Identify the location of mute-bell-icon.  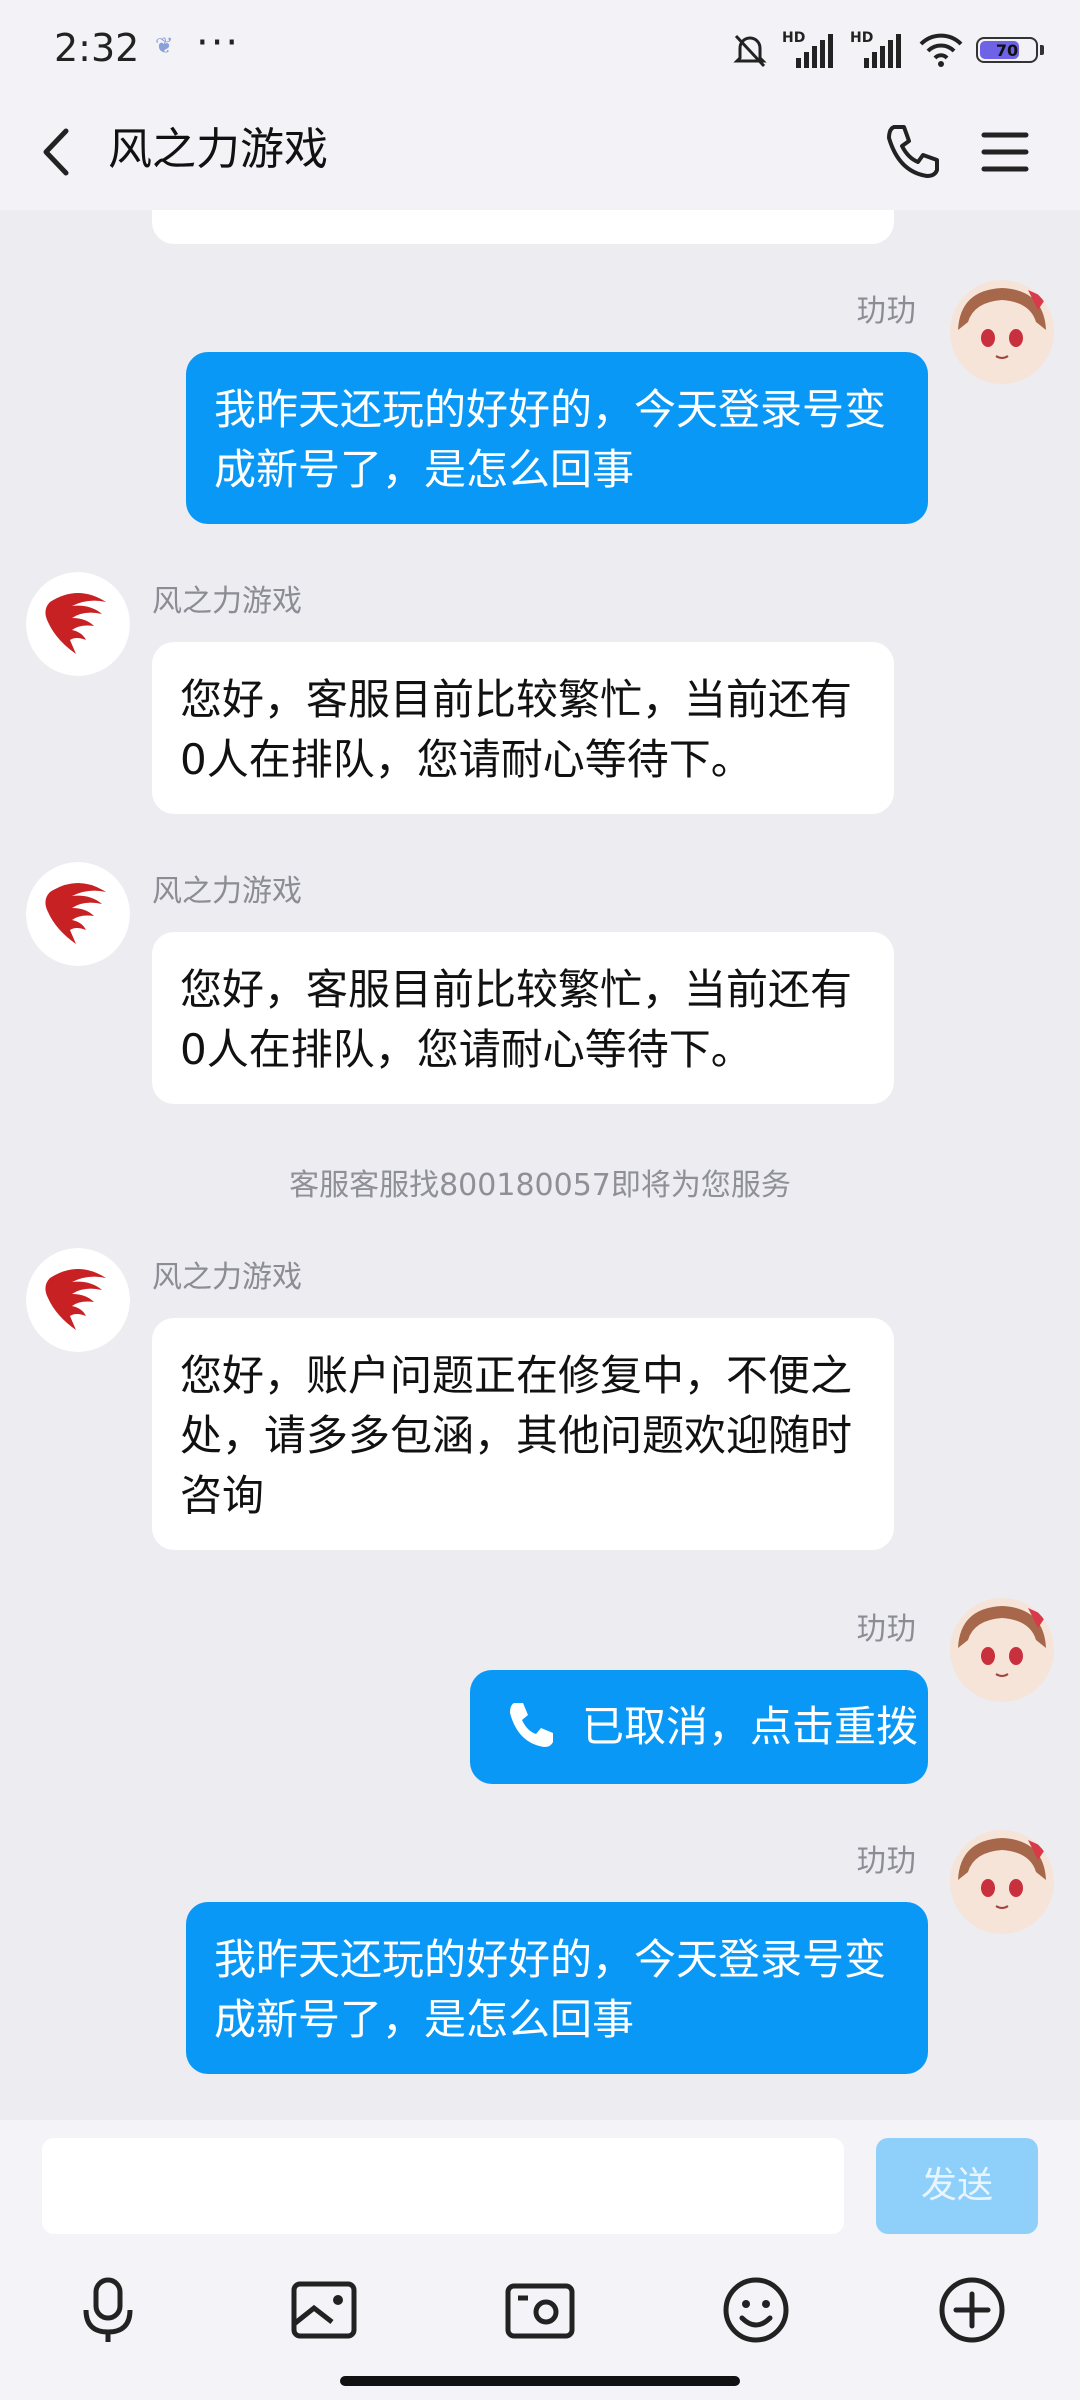
(750, 51).